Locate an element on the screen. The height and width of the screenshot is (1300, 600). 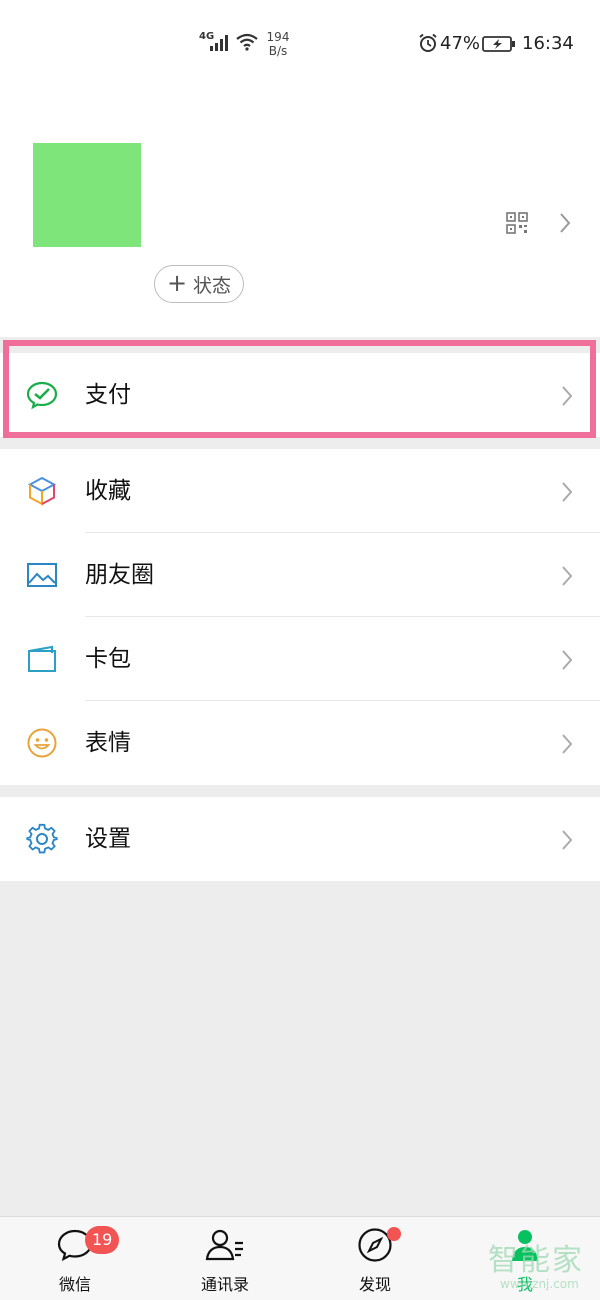
me-person-icon is located at coordinates (525, 1245).